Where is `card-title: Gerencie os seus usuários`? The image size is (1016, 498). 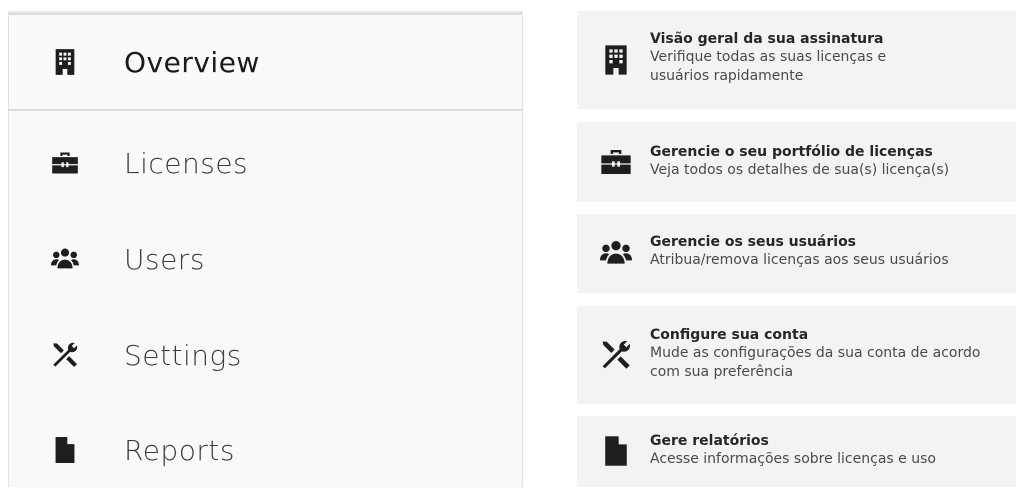 card-title: Gerencie os seus usuários is located at coordinates (753, 242).